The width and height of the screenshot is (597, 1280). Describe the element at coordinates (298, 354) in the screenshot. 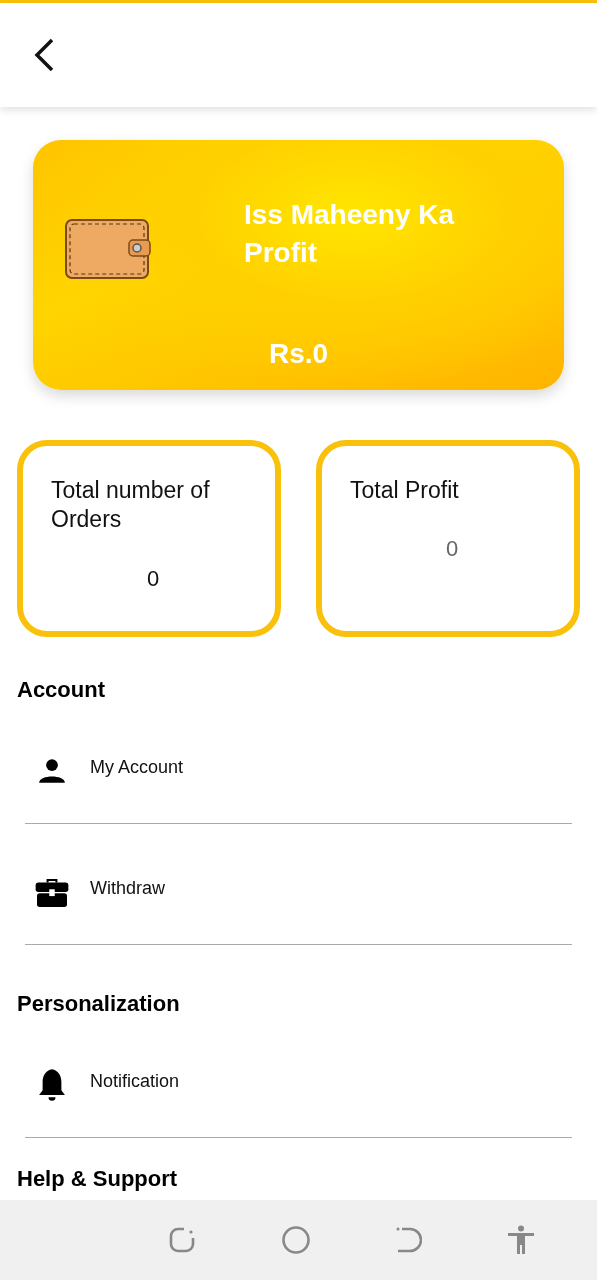

I see `profit-amount: Rs.0` at that location.